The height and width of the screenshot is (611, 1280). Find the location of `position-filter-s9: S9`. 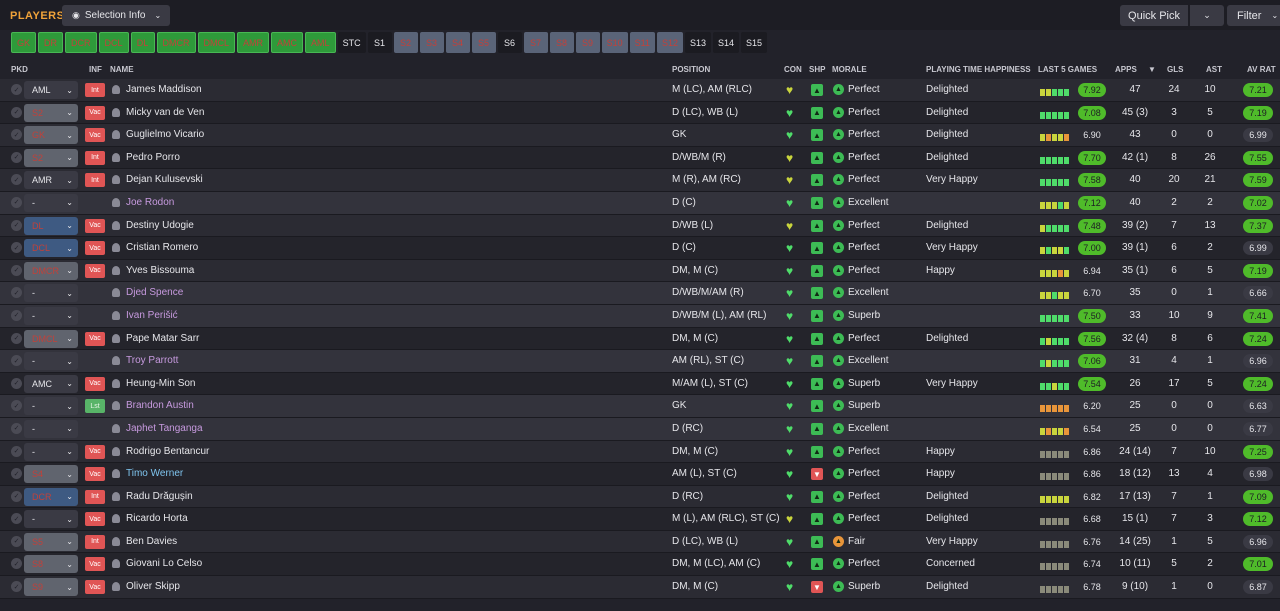

position-filter-s9: S9 is located at coordinates (587, 42).